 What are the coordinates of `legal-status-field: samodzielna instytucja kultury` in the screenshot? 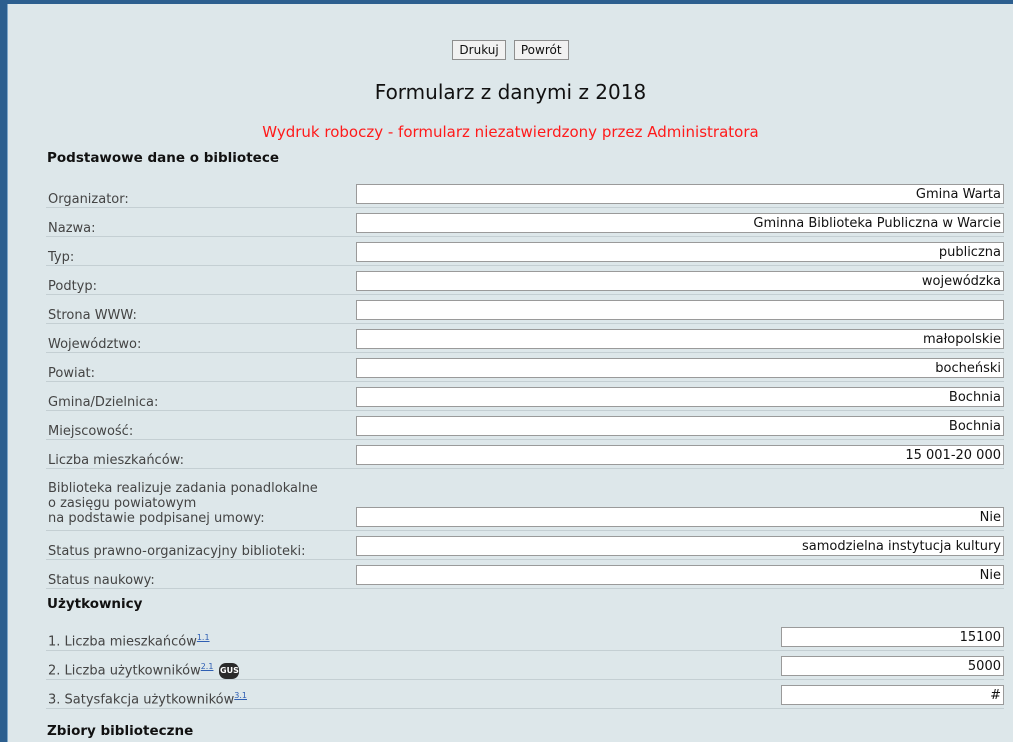 It's located at (680, 545).